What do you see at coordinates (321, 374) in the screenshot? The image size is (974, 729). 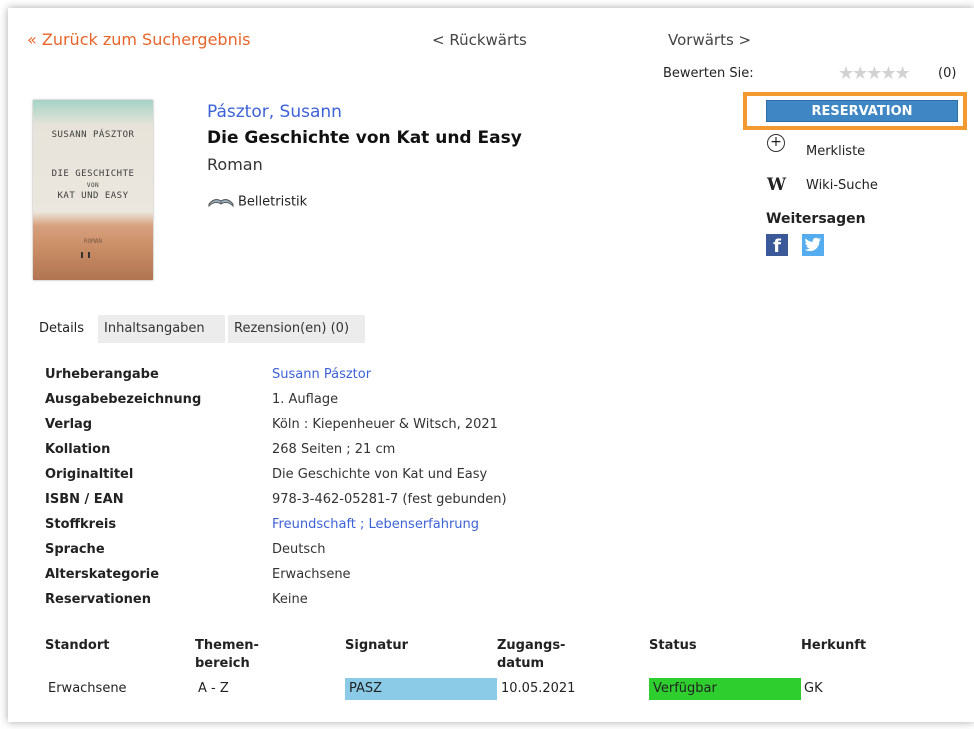 I see `detail-value-author-link: Susann Pásztor` at bounding box center [321, 374].